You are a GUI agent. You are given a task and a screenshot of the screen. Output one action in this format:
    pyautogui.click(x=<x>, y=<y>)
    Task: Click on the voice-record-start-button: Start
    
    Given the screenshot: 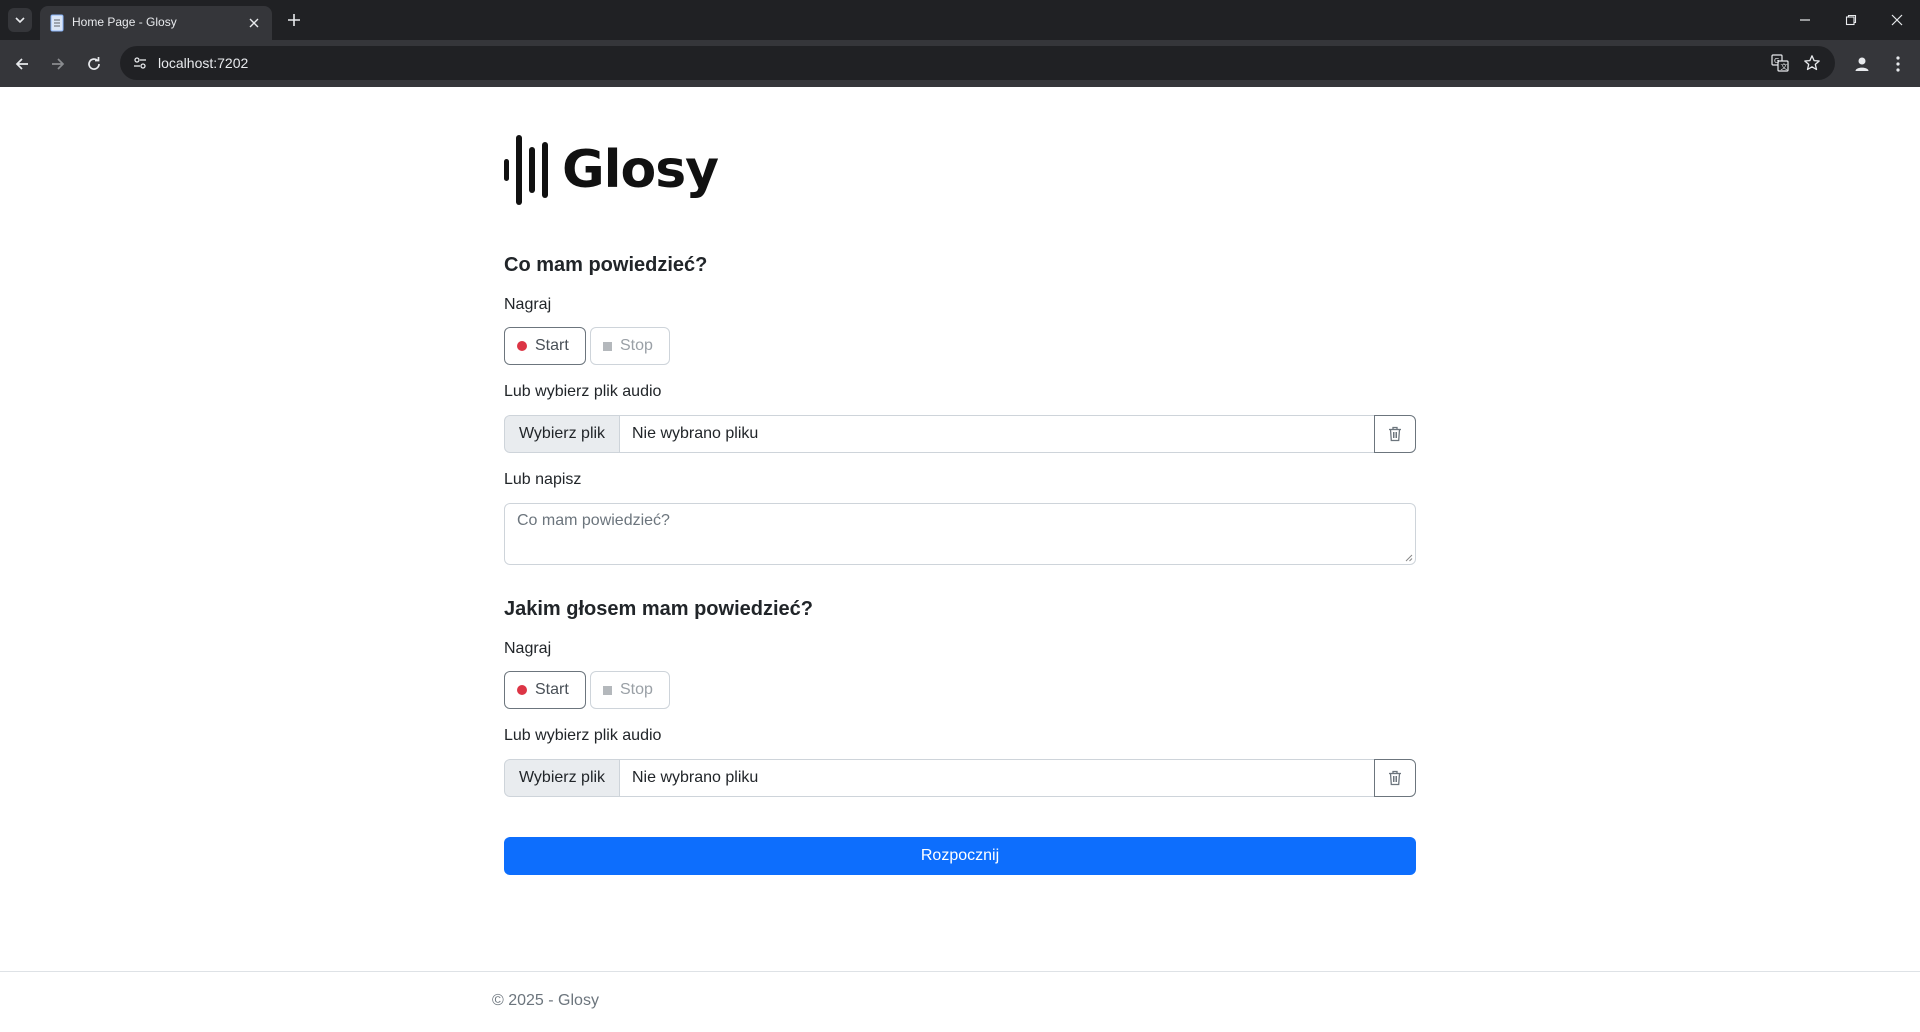 What is the action you would take?
    pyautogui.click(x=545, y=690)
    